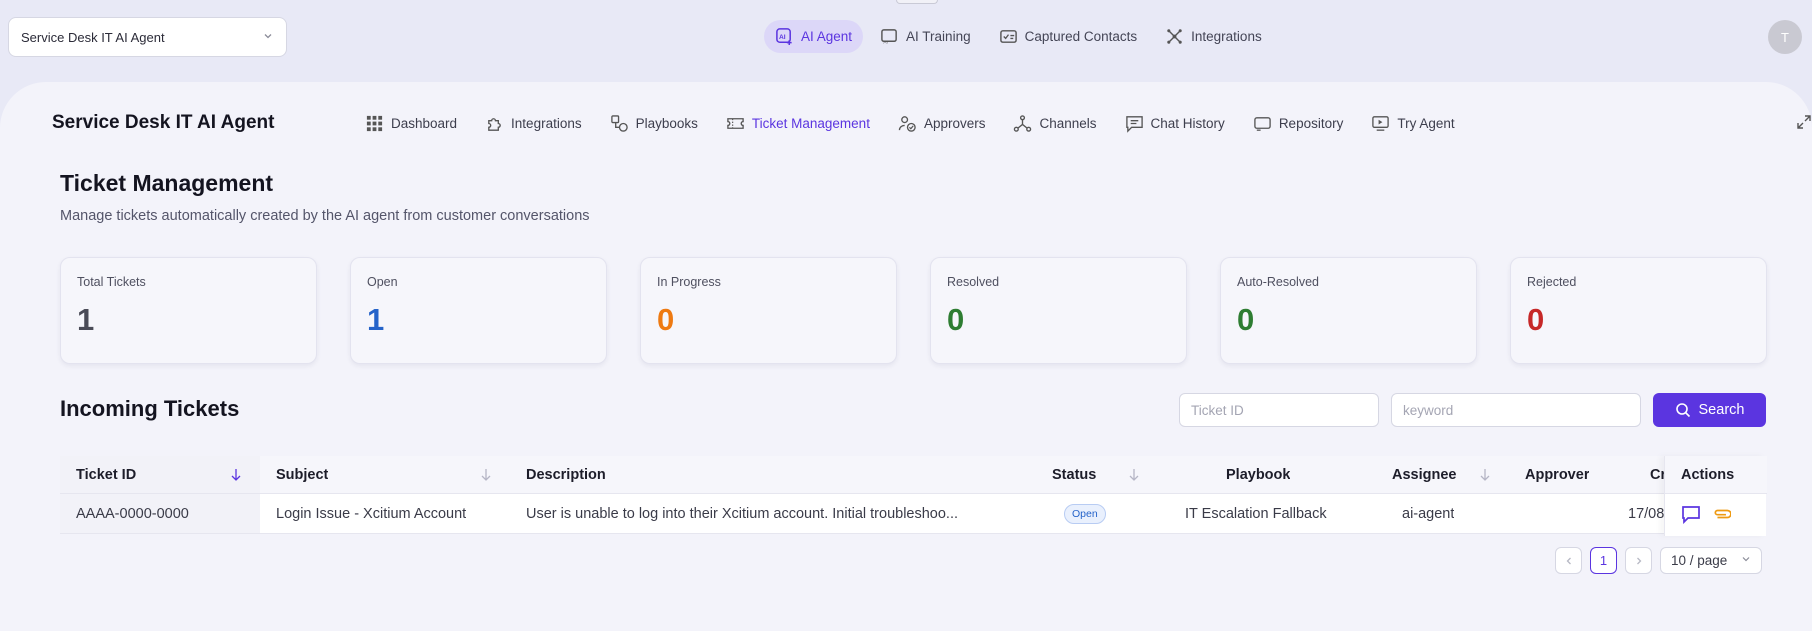 Image resolution: width=1812 pixels, height=631 pixels. What do you see at coordinates (1068, 123) in the screenshot?
I see `sub-nav-label: Channels` at bounding box center [1068, 123].